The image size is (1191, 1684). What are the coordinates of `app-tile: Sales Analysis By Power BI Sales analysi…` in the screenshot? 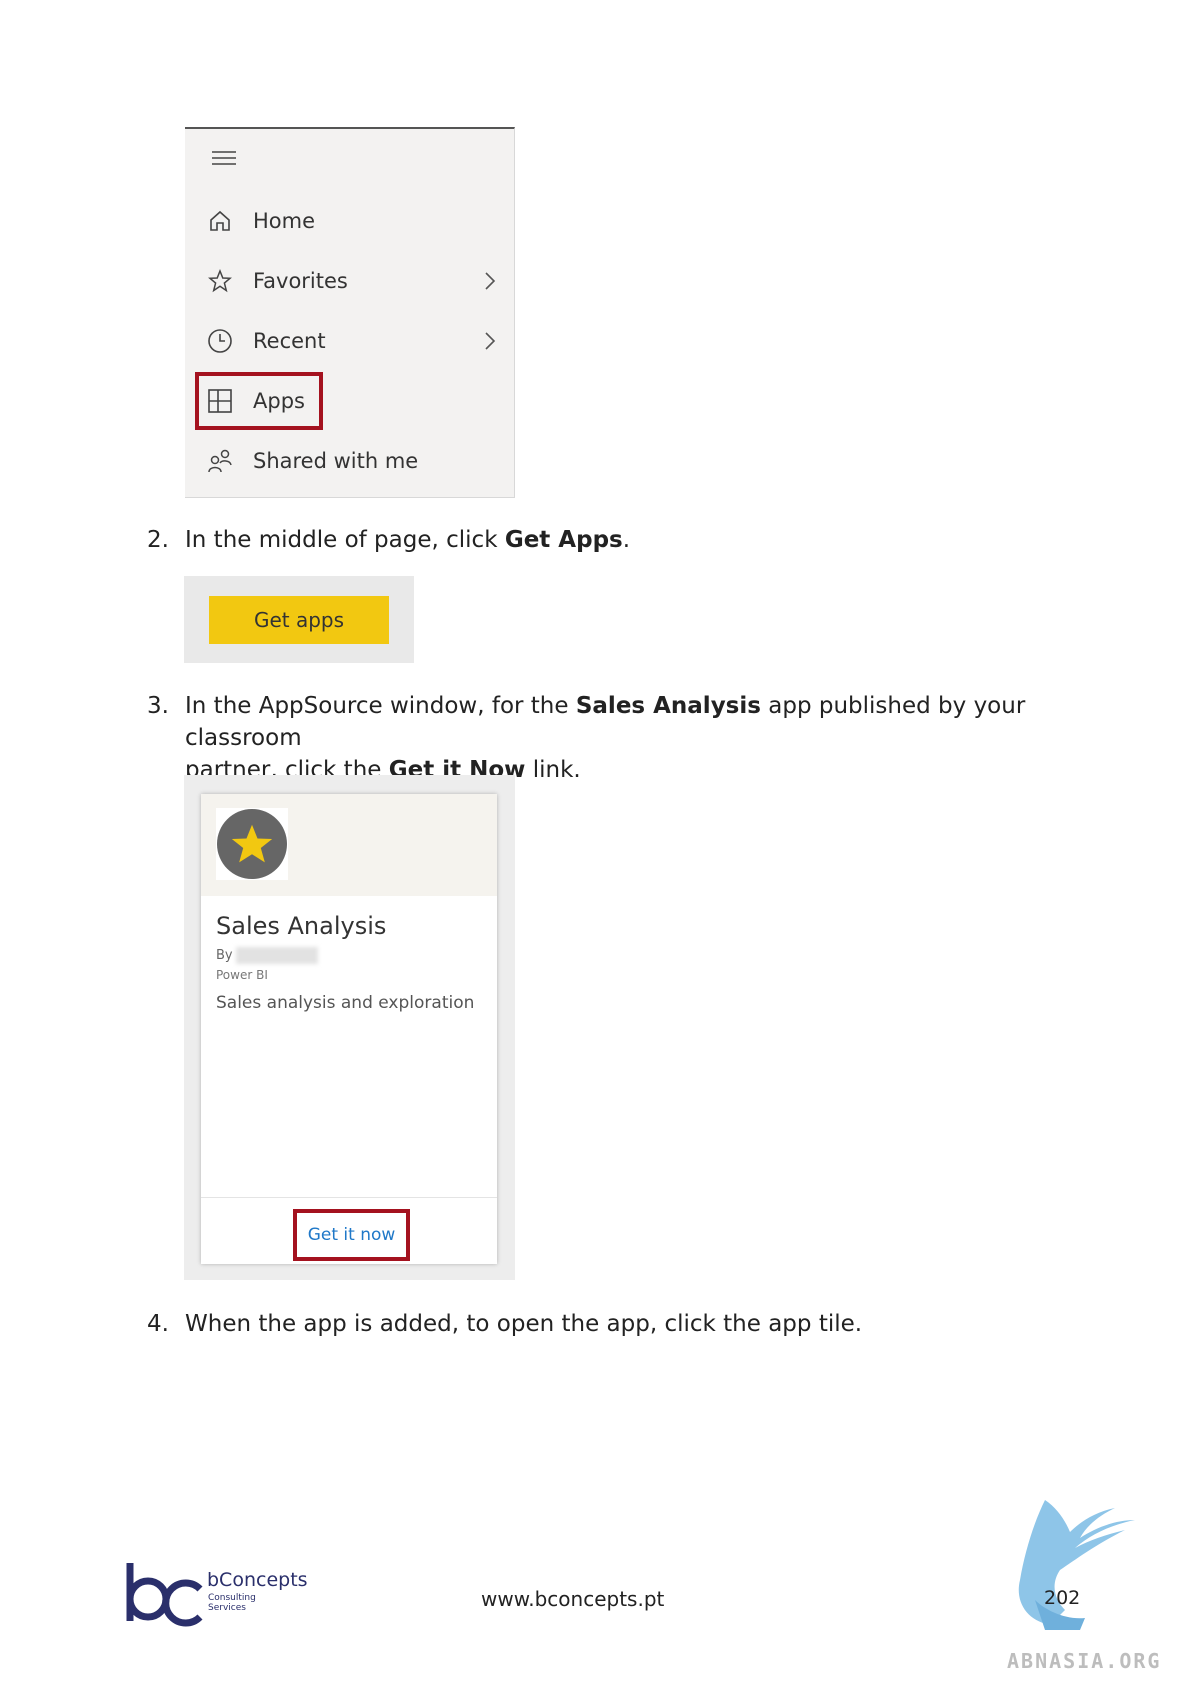 It's located at (349, 1029).